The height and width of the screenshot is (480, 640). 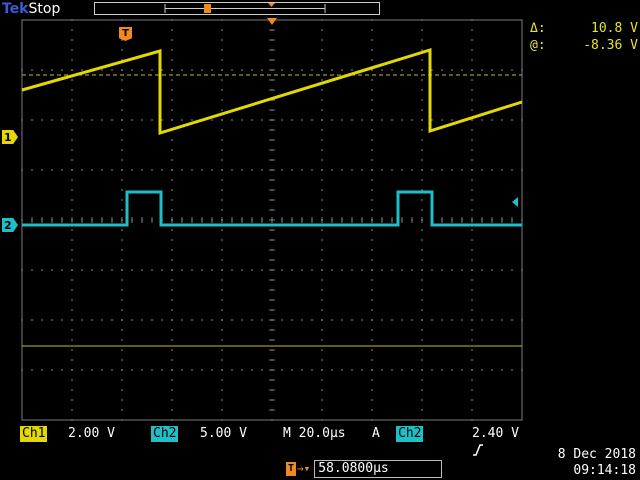 I want to click on trigger-level-marker, so click(x=515, y=202).